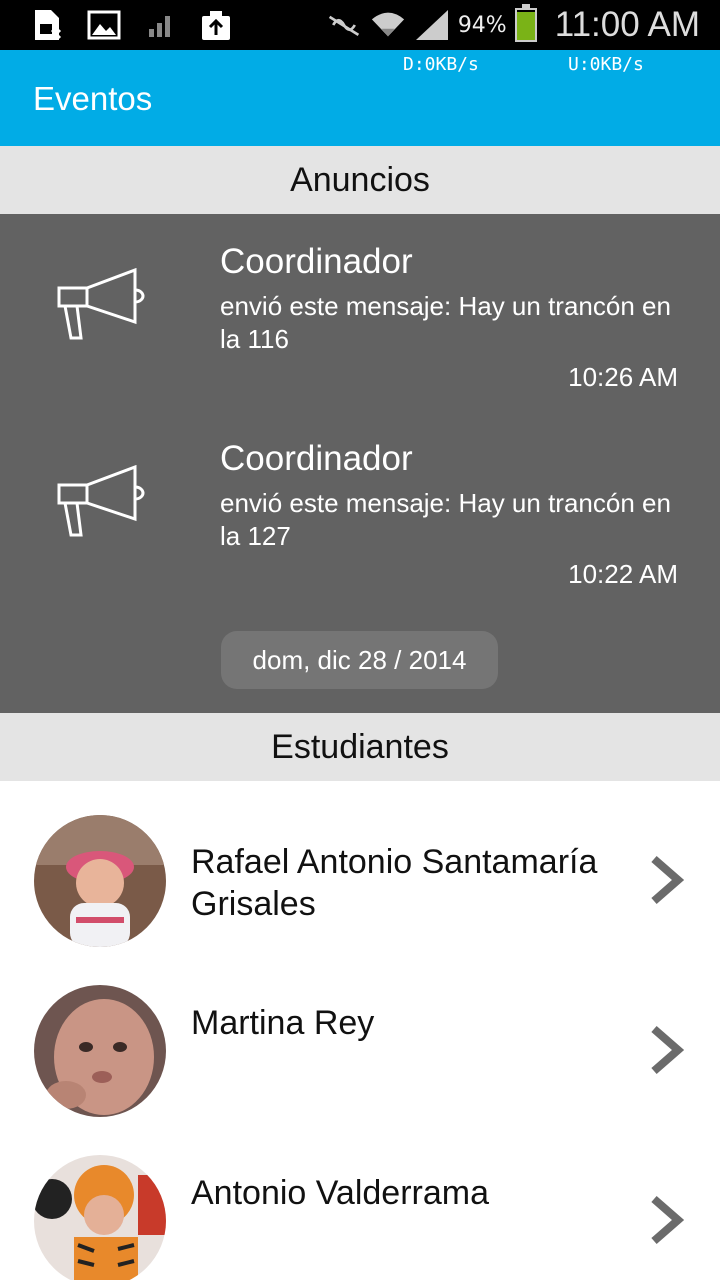  Describe the element at coordinates (160, 25) in the screenshot. I see `signal-small-icon` at that location.